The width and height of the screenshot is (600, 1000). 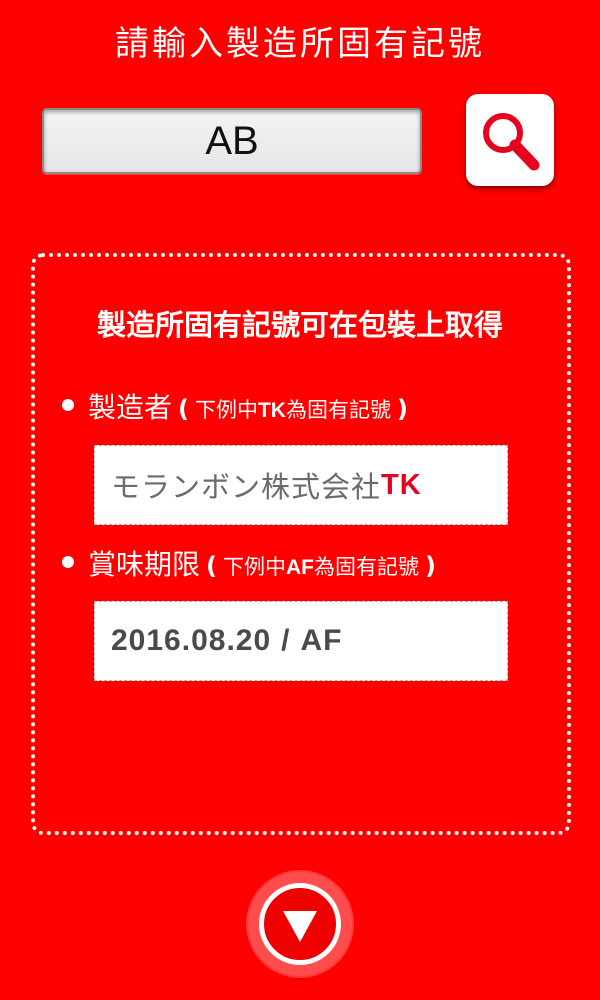 What do you see at coordinates (246, 487) in the screenshot?
I see `example-company-name: モランボン株式会社` at bounding box center [246, 487].